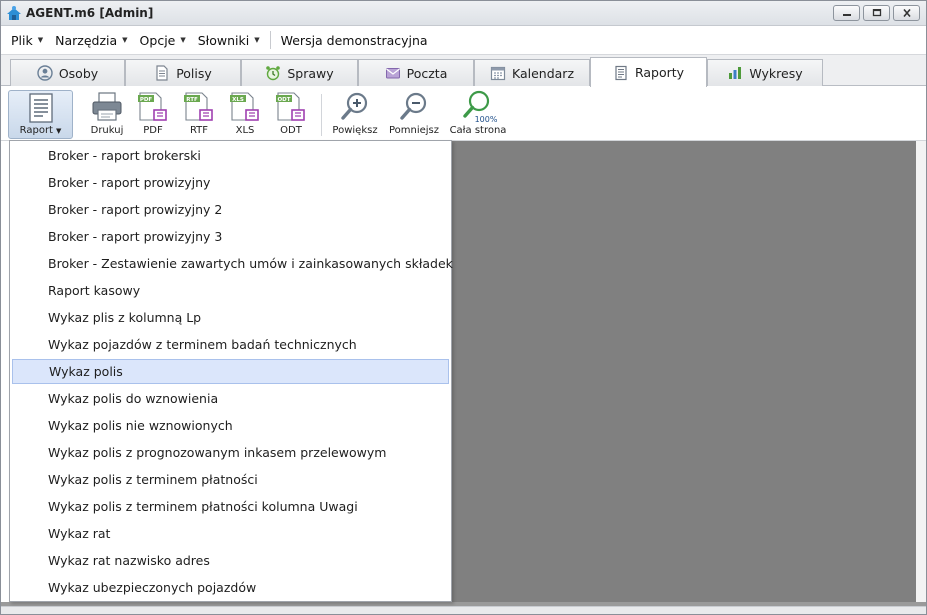 Image resolution: width=927 pixels, height=615 pixels. I want to click on report-menu-item: Wykaz polis, so click(230, 371).